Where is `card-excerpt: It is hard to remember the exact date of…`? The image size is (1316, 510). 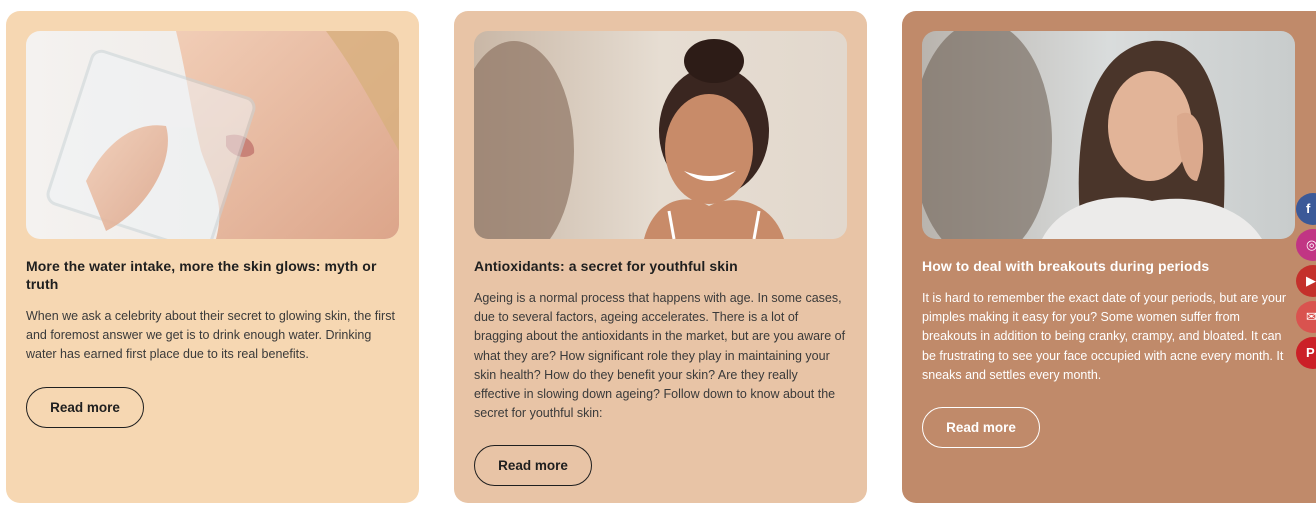 card-excerpt: It is hard to remember the exact date of… is located at coordinates (1104, 336).